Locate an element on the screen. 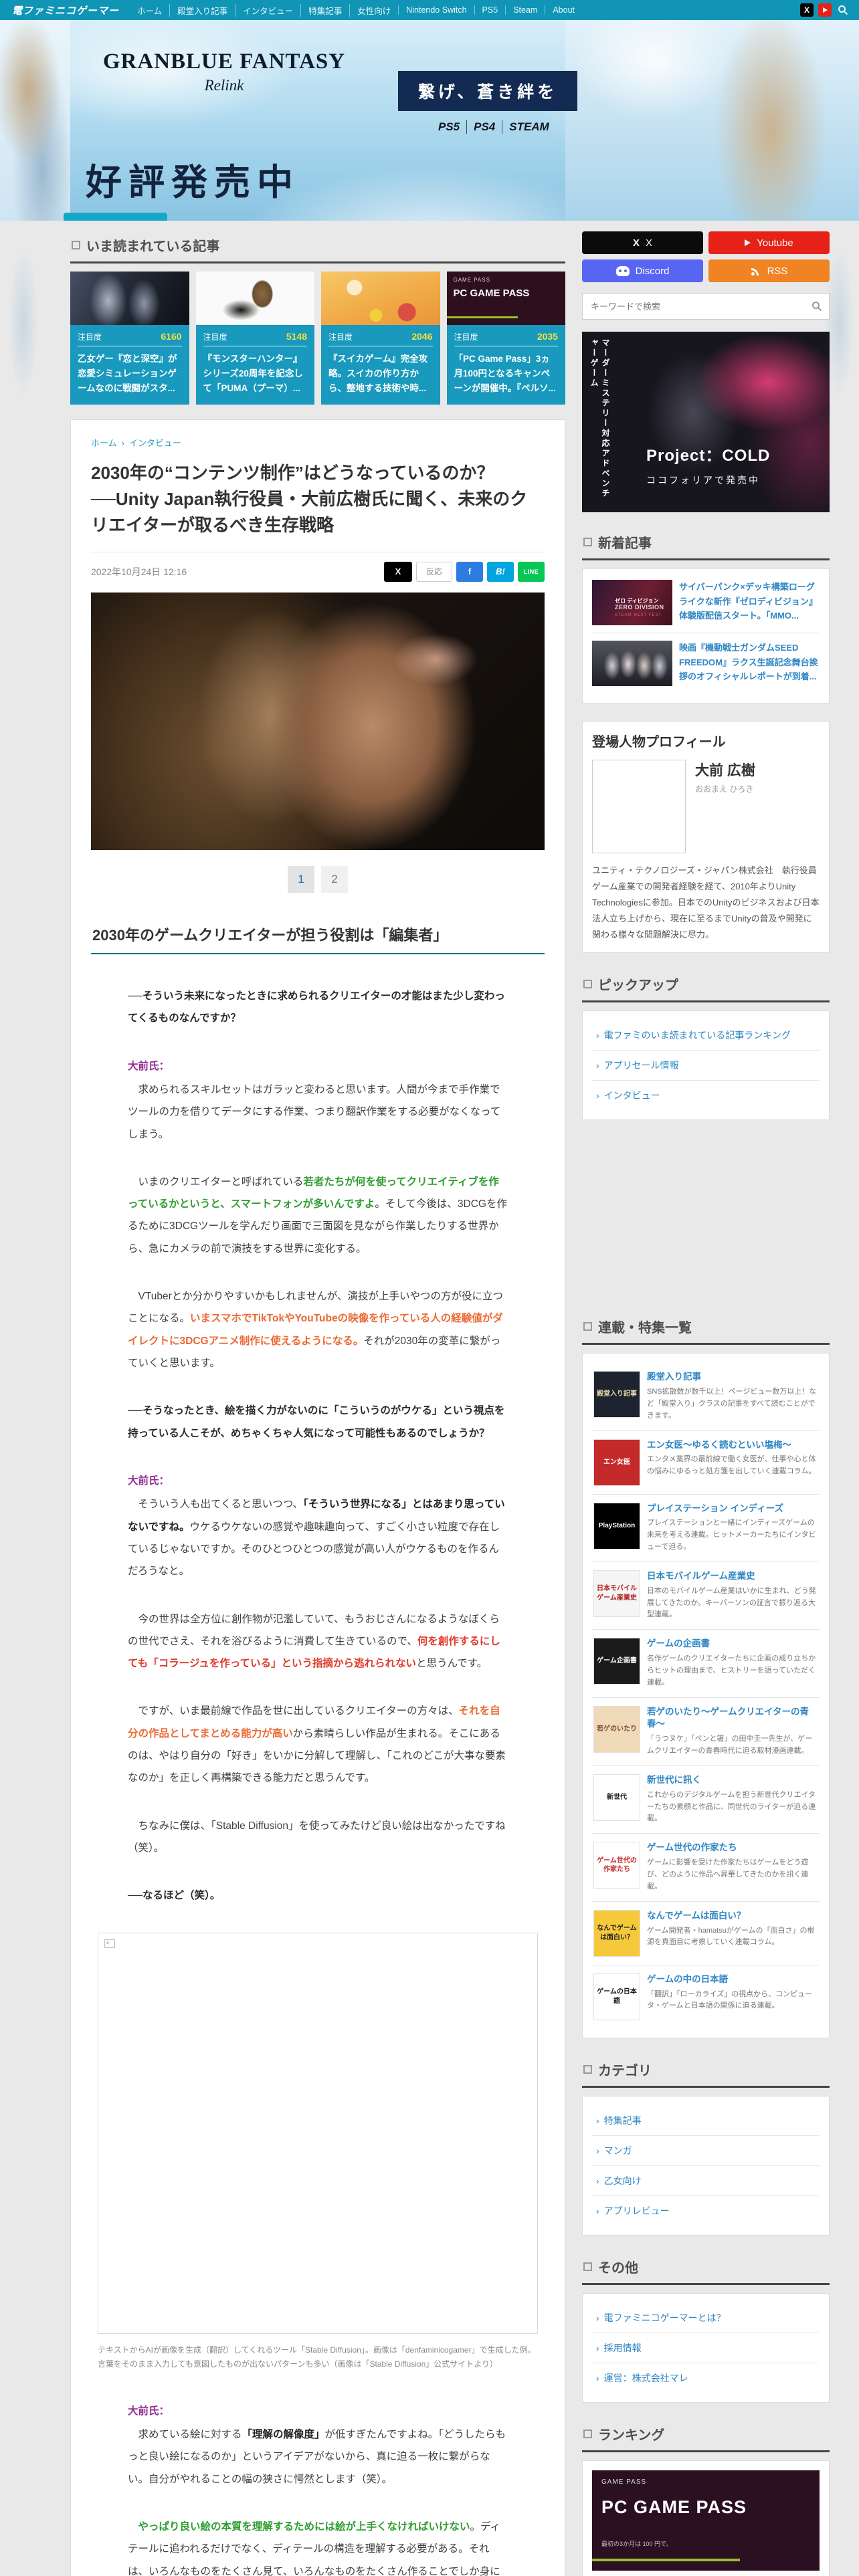  serial-title: エン女医〜ゆるく読むといい塩梅〜 is located at coordinates (719, 1445).